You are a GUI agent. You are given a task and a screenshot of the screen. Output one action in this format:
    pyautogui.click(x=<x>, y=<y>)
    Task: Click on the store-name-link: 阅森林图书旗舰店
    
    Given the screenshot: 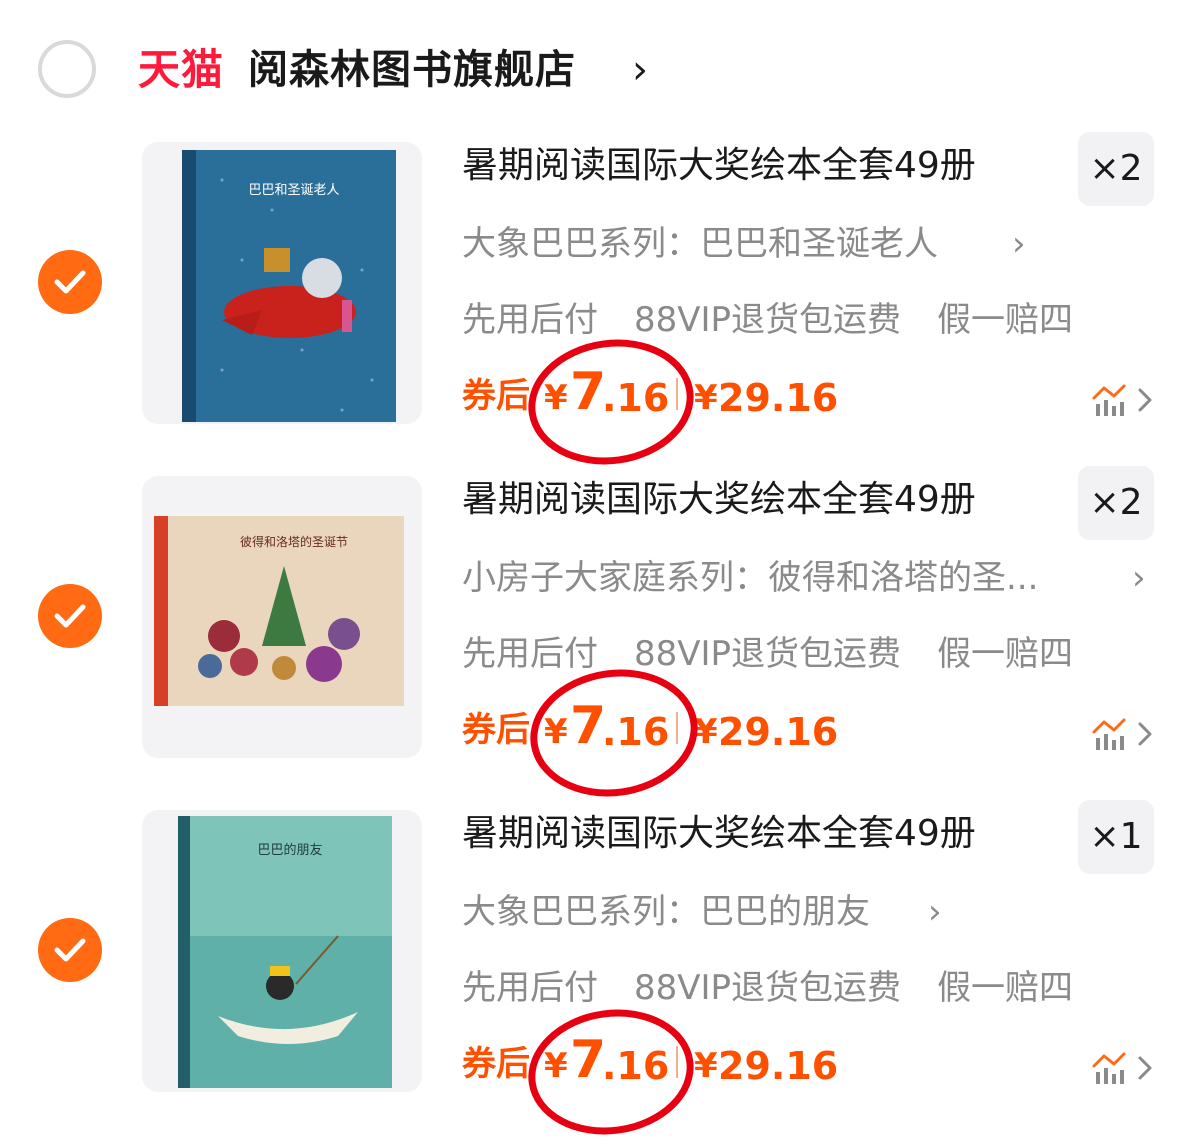 What is the action you would take?
    pyautogui.click(x=412, y=70)
    